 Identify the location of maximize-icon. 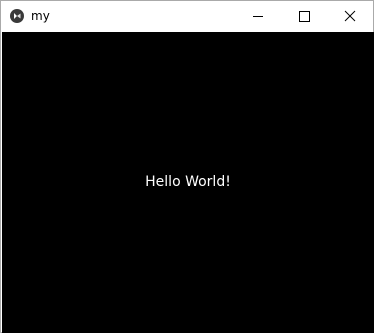
(304, 16).